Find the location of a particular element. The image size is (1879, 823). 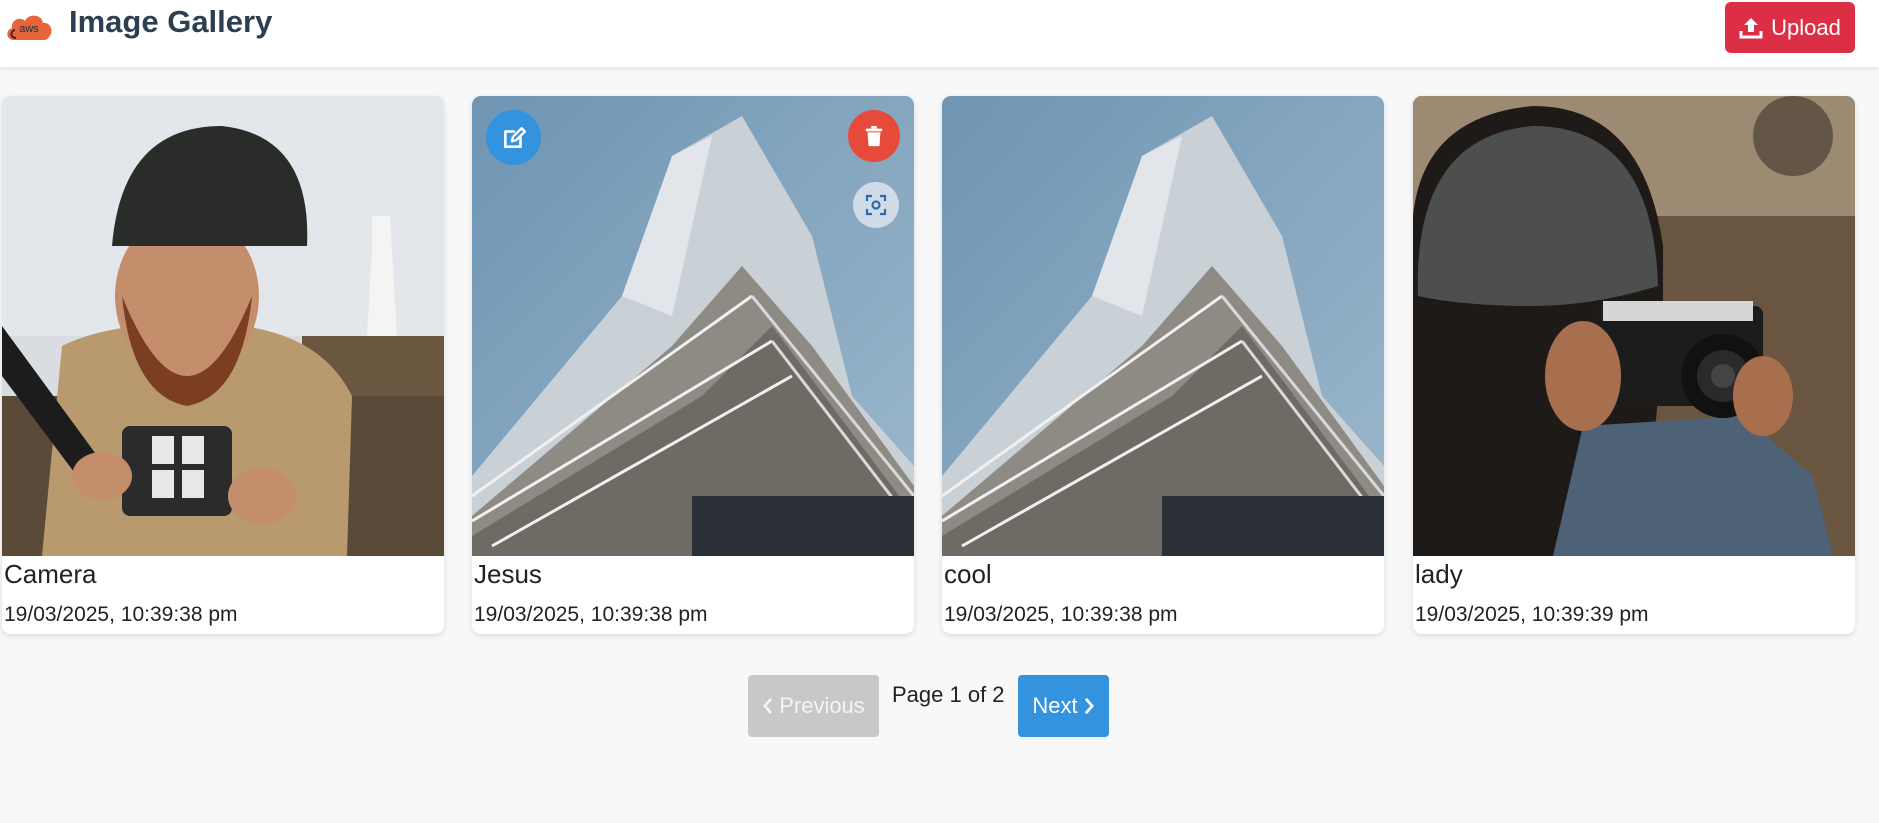

upload-button-label: Upload is located at coordinates (1806, 27).